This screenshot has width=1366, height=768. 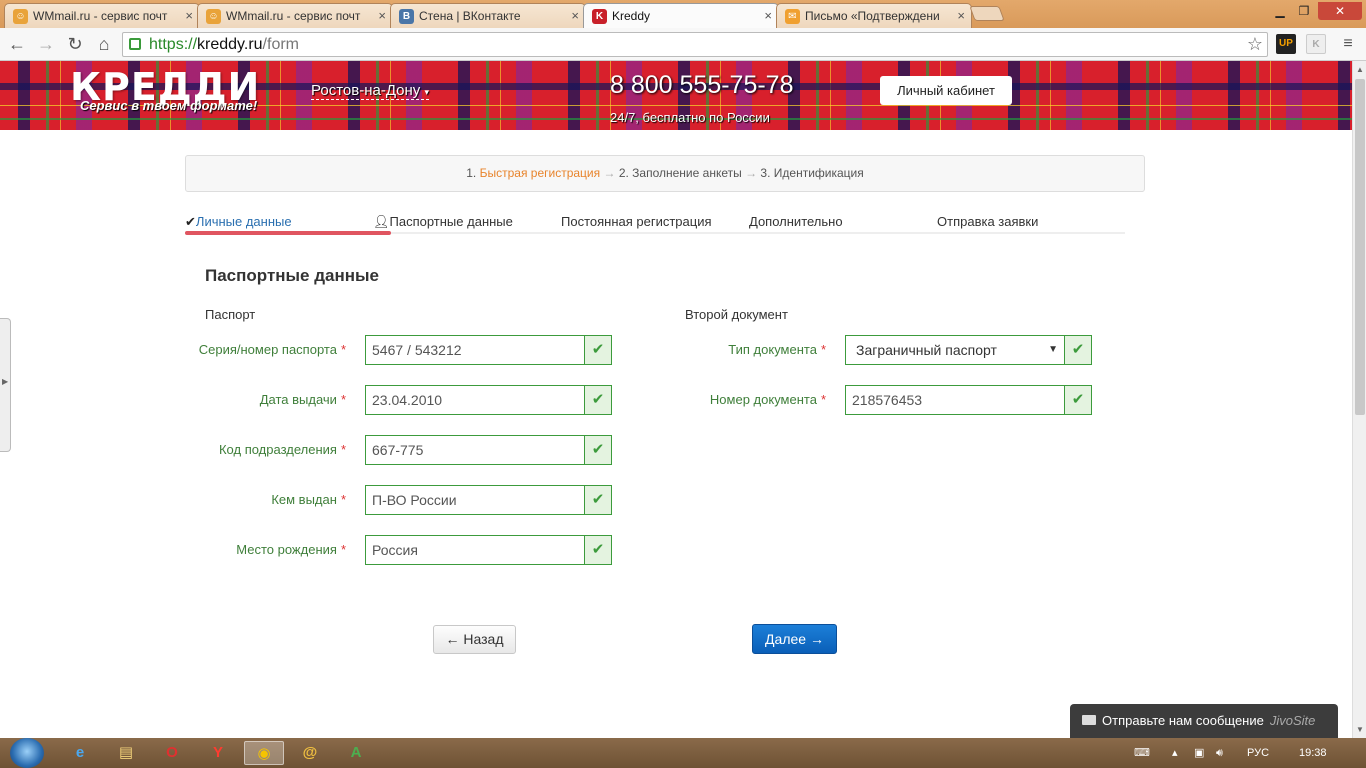 I want to click on opera-icon: O, so click(x=172, y=753).